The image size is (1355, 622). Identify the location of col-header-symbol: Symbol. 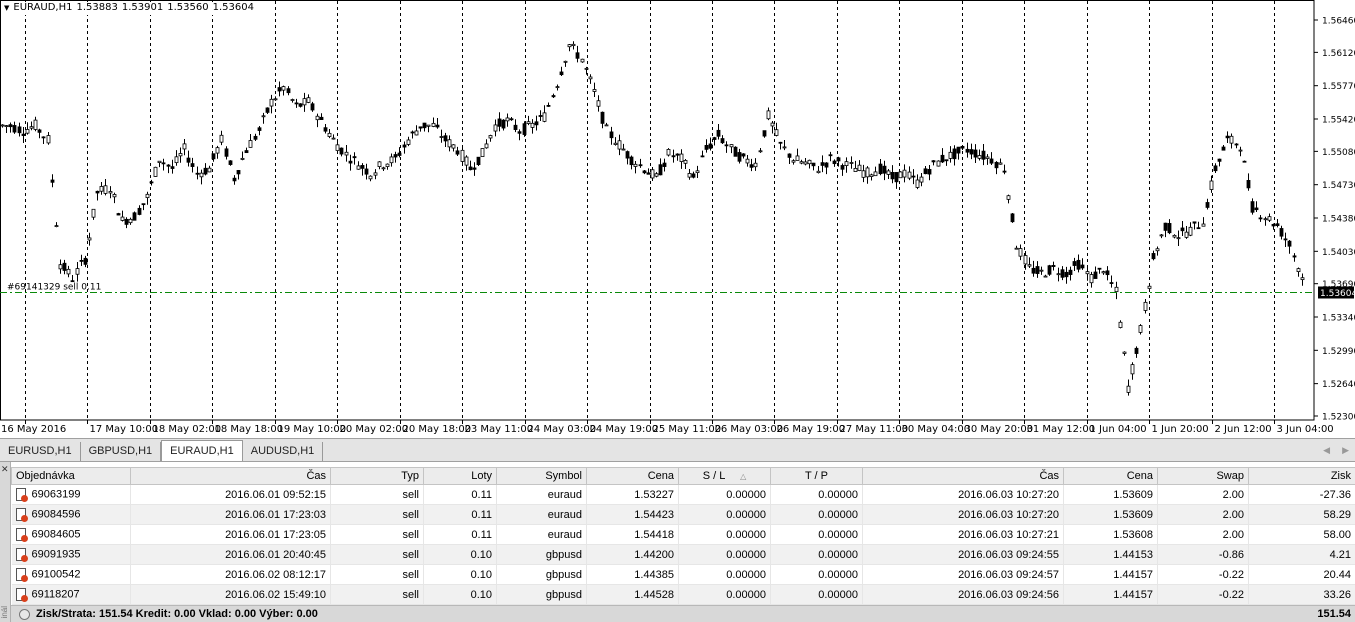
(541, 476).